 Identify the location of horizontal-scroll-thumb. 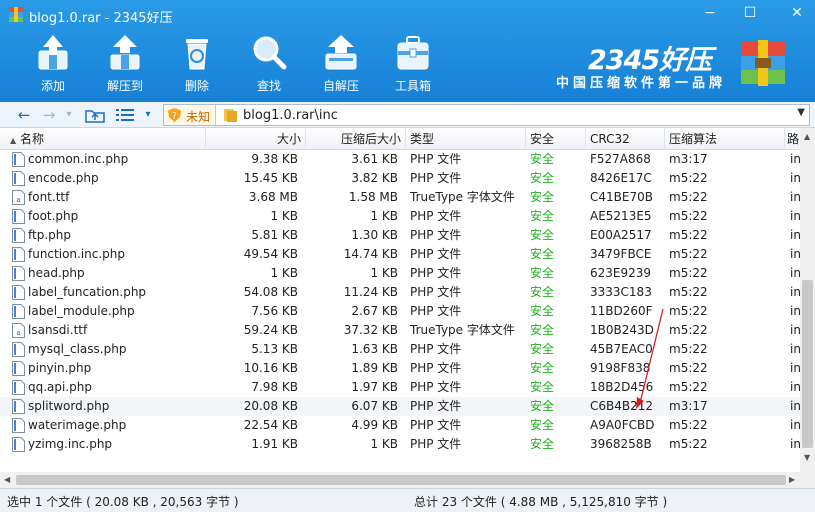
(401, 480).